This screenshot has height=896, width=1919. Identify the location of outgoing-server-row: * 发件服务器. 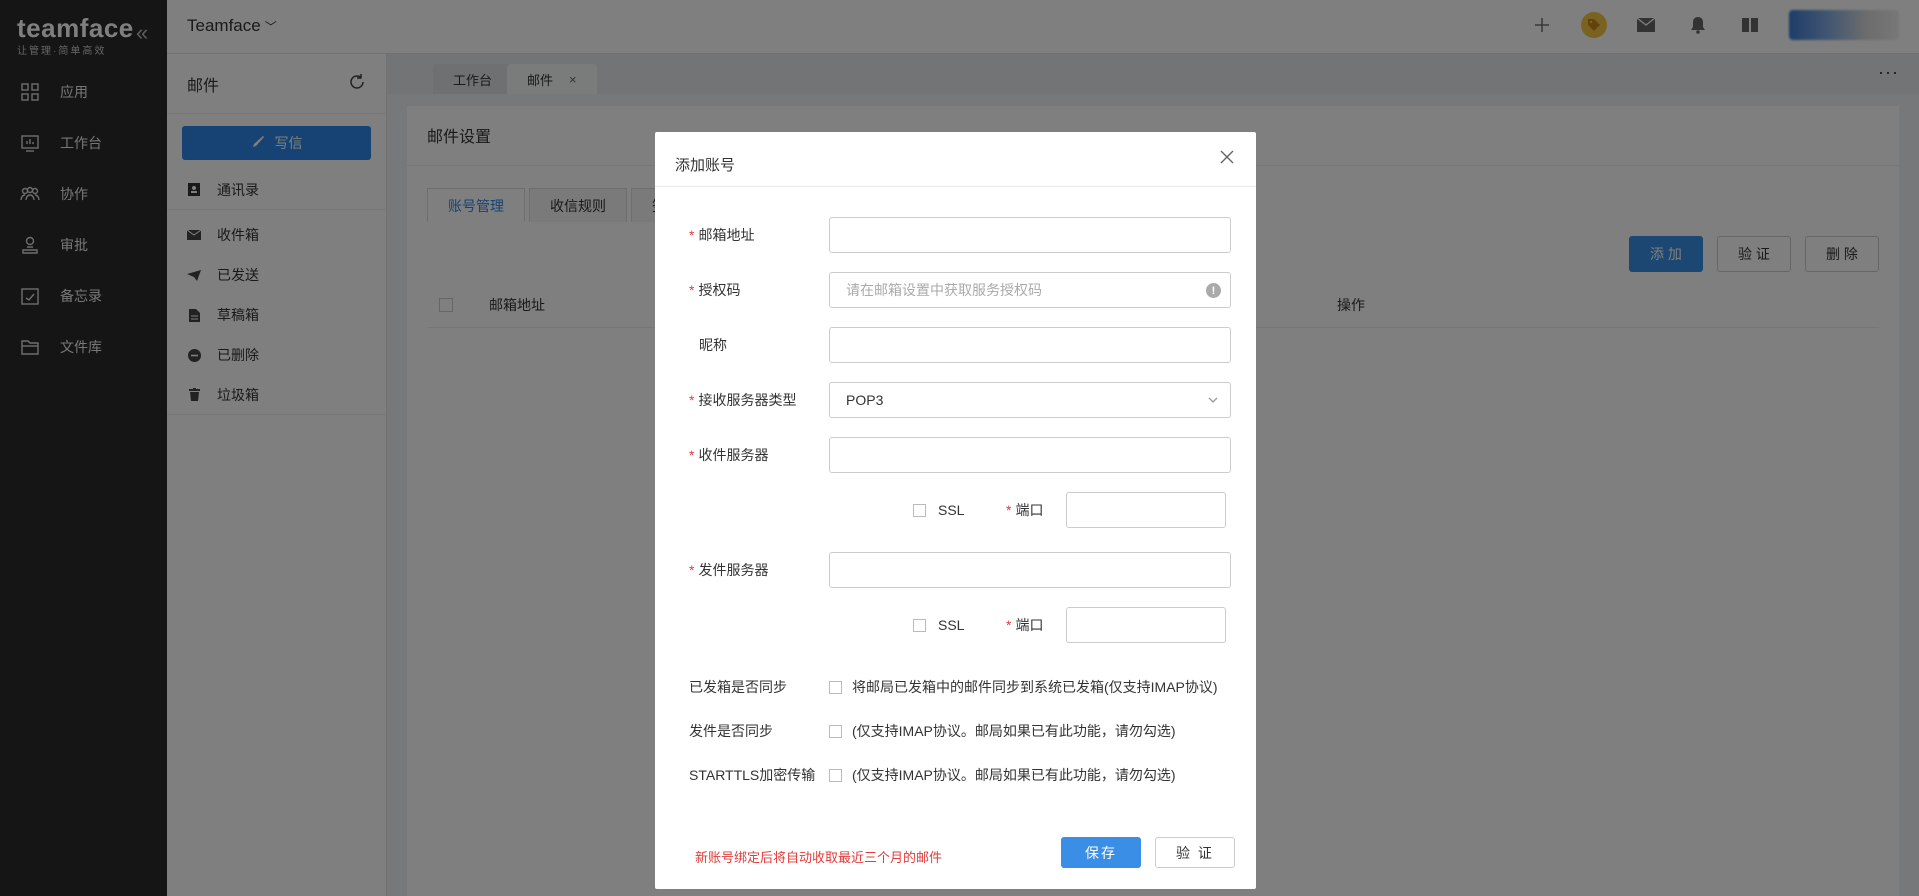
(960, 570).